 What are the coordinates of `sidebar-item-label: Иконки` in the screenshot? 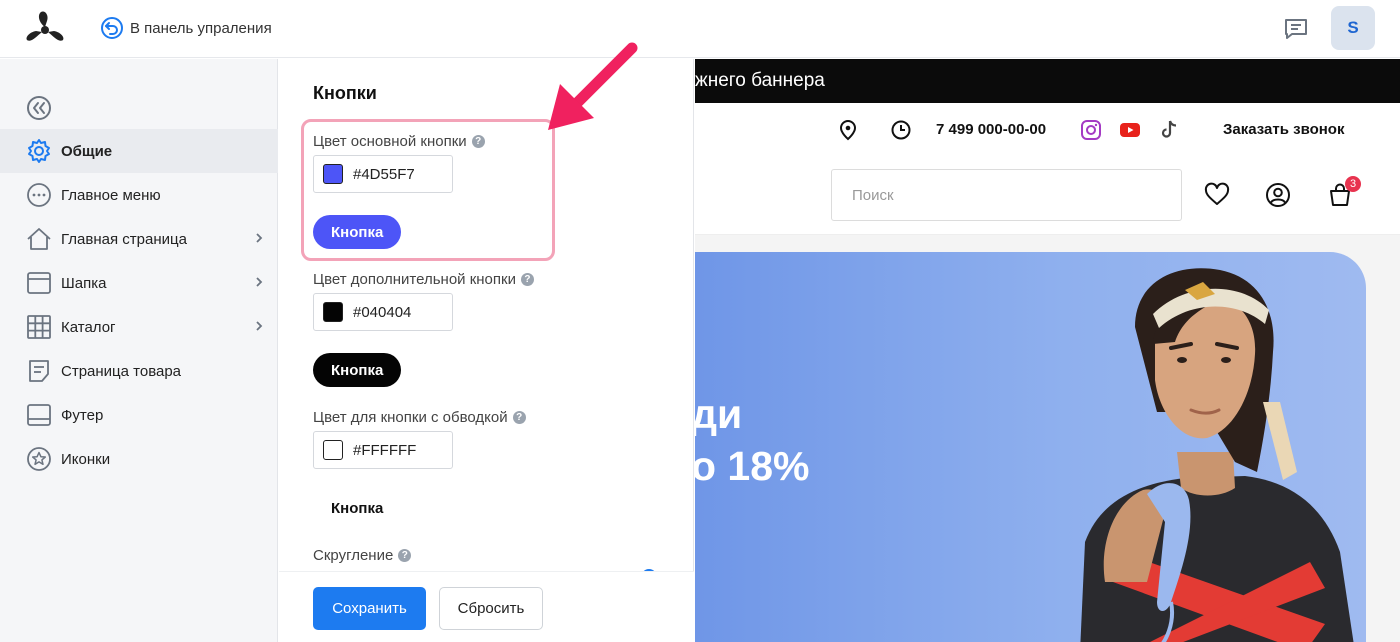 It's located at (86, 459).